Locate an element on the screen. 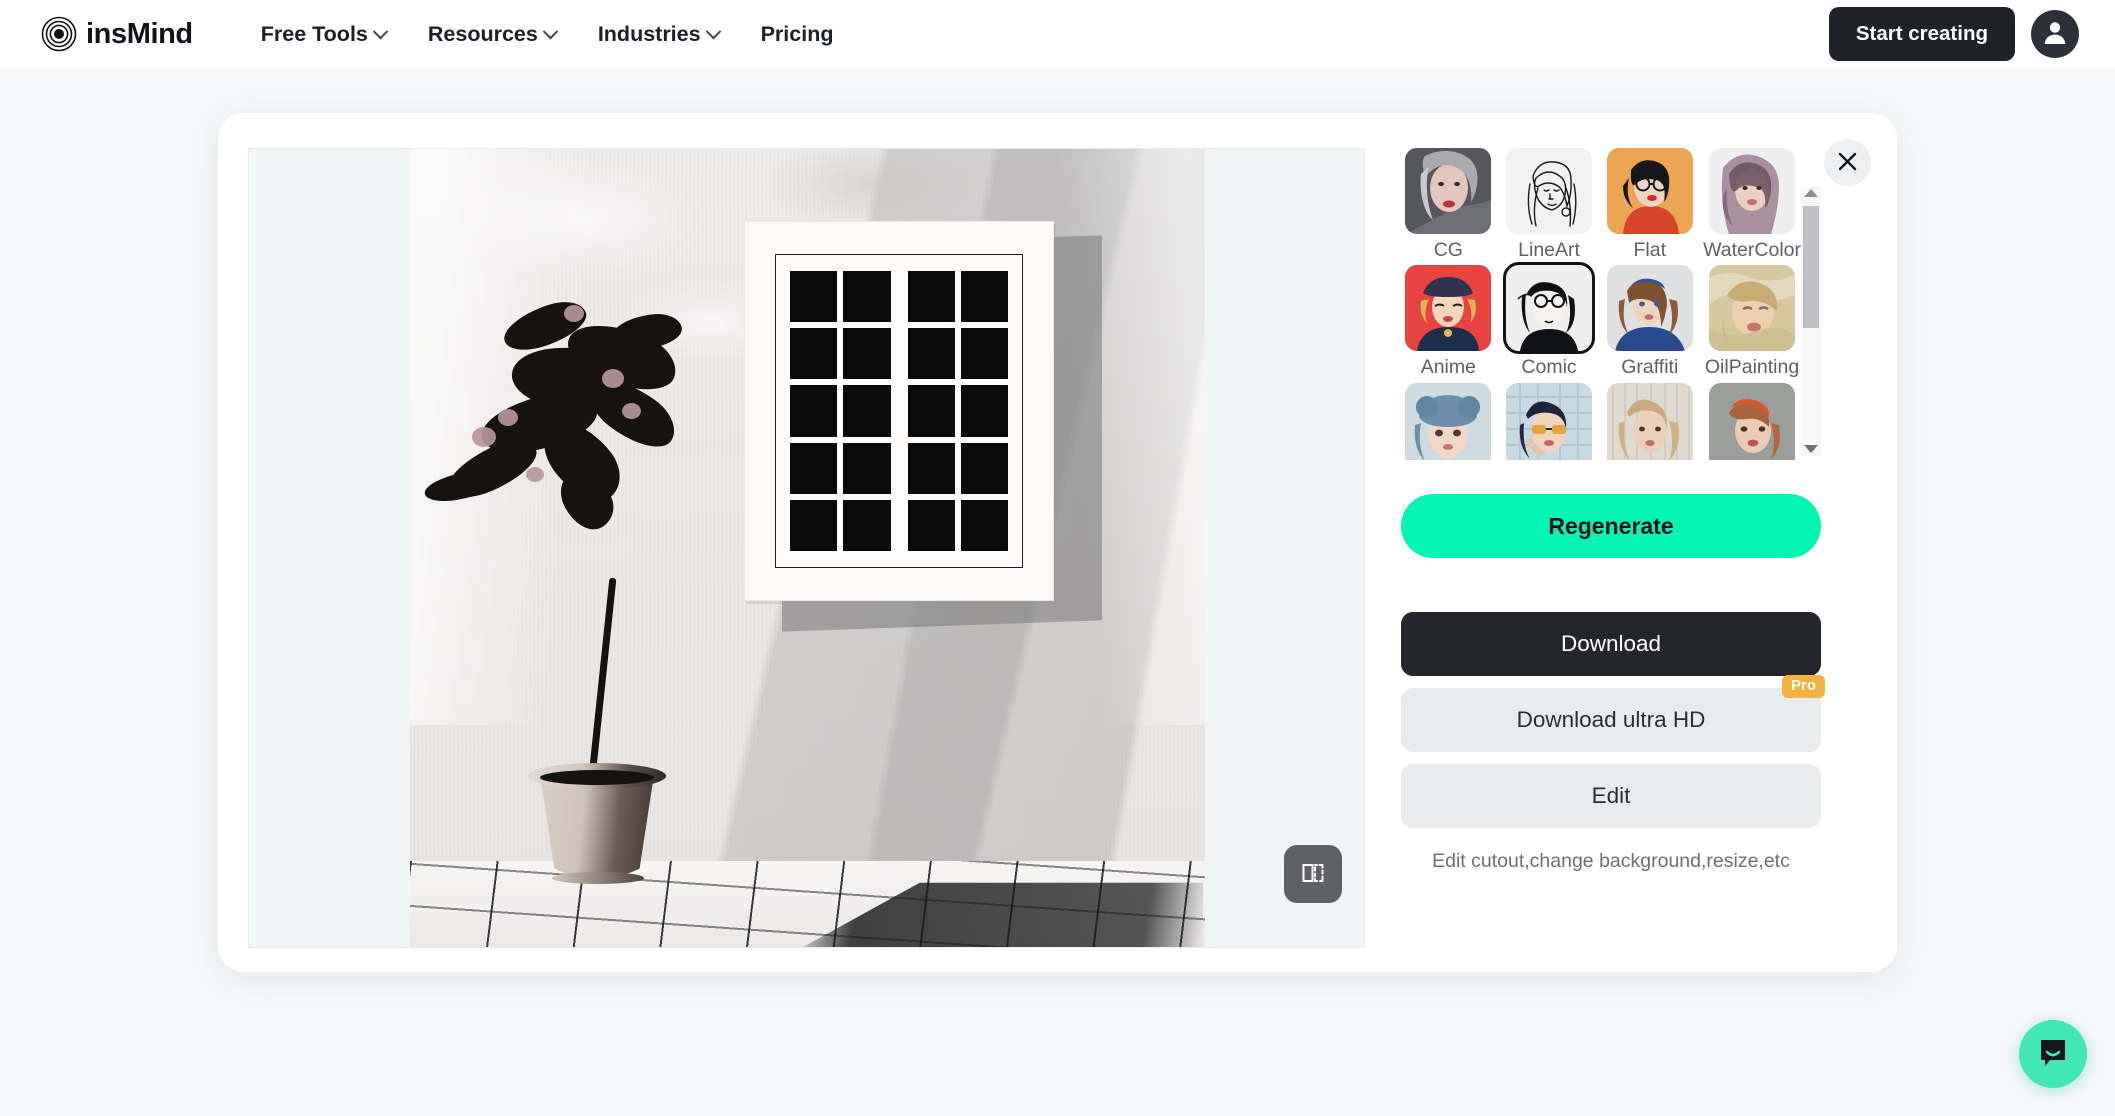 The image size is (2115, 1116). chat-bubble-smile-icon is located at coordinates (2053, 1054).